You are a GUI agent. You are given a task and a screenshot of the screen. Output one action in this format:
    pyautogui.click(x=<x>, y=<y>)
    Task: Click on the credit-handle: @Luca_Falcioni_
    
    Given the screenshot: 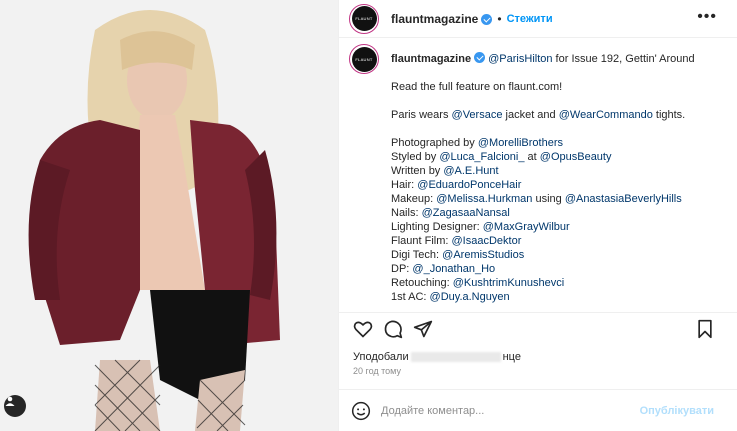 What is the action you would take?
    pyautogui.click(x=481, y=157)
    